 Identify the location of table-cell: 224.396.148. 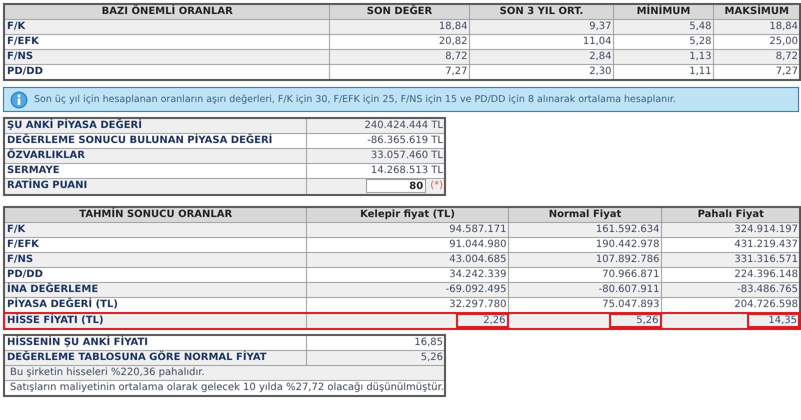
(730, 274).